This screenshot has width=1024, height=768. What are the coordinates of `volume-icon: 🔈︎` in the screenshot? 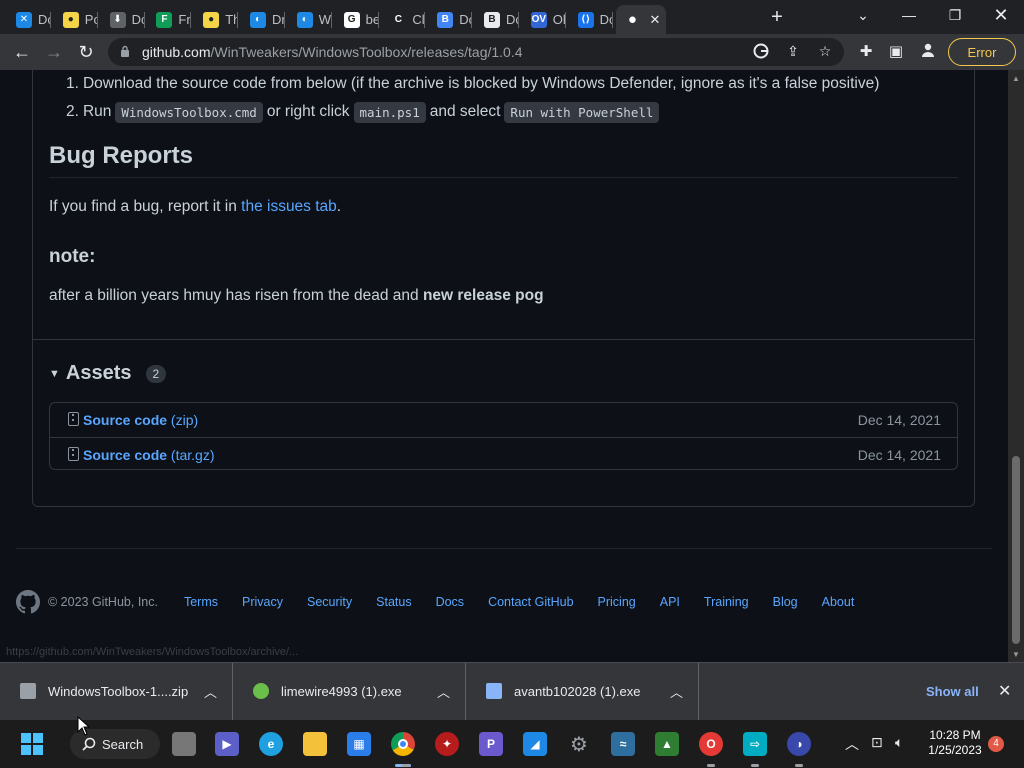 It's located at (899, 742).